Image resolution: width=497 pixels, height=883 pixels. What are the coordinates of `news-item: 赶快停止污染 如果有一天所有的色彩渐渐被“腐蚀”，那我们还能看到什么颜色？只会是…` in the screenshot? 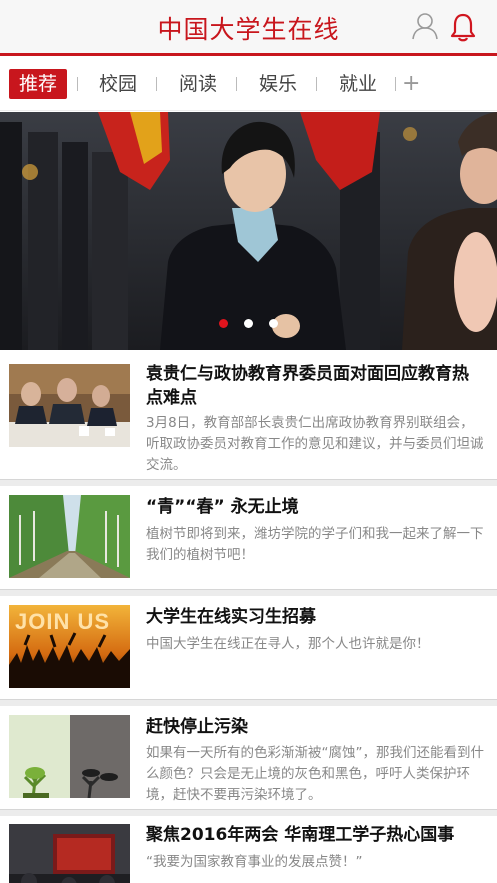 It's located at (248, 758).